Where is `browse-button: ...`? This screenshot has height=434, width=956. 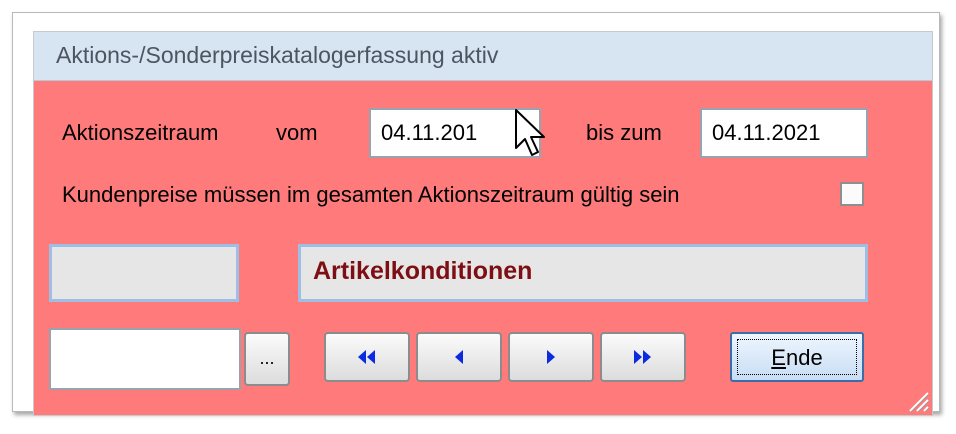 browse-button: ... is located at coordinates (267, 359).